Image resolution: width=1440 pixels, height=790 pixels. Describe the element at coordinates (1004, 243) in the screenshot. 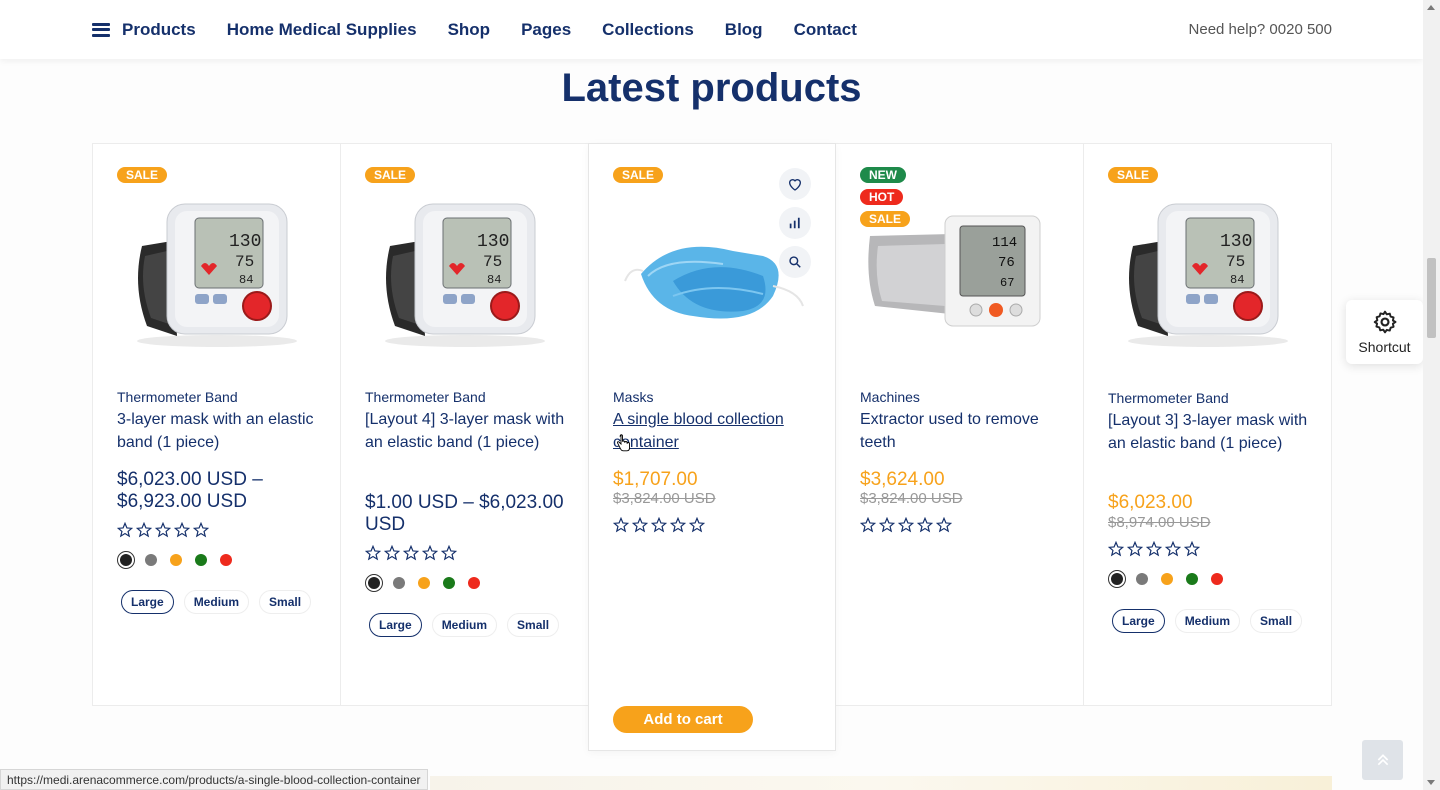

I see `svg-text: 114` at that location.